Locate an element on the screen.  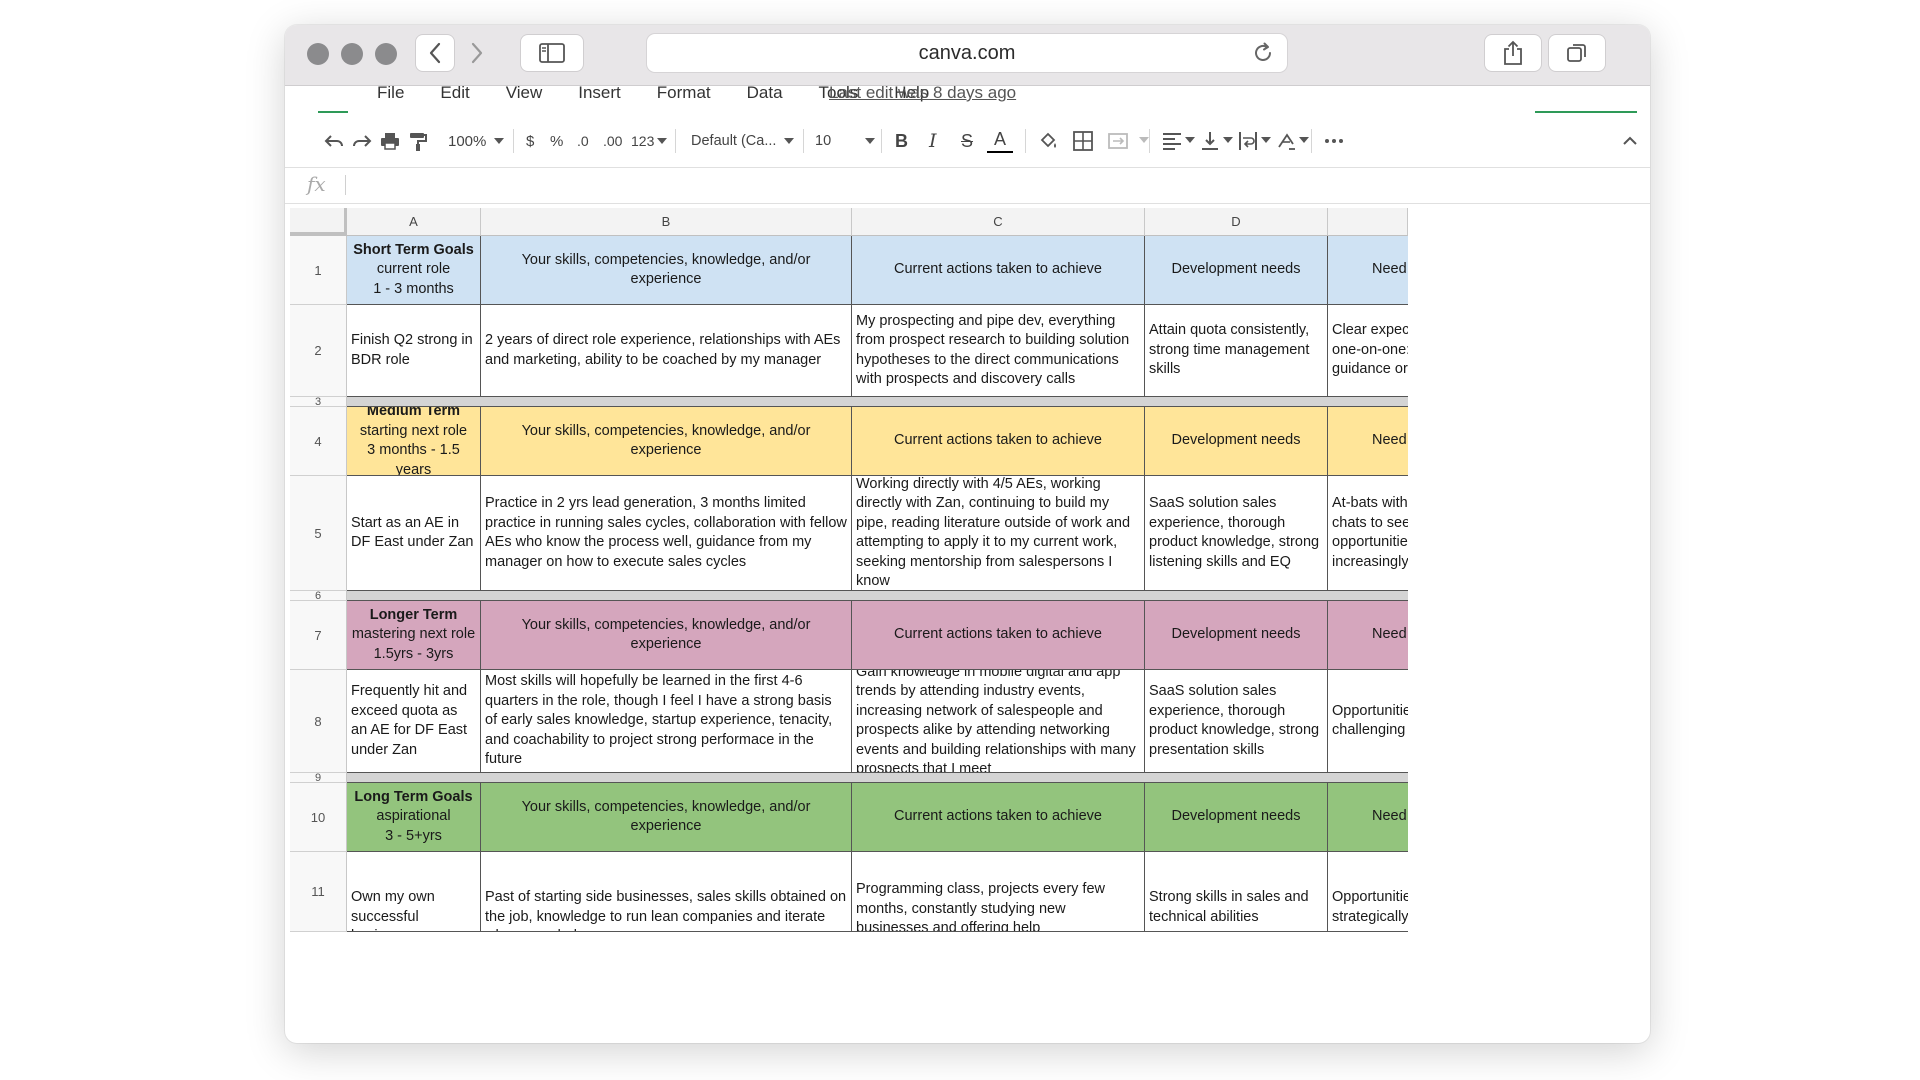
tabs-overview-button is located at coordinates (1577, 53).